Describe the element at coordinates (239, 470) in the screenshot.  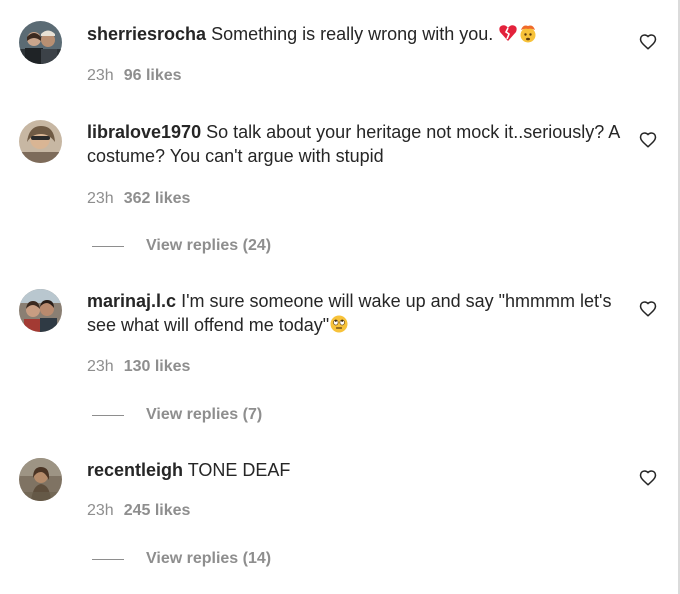
I see `comment-text: TONE DEAF` at that location.